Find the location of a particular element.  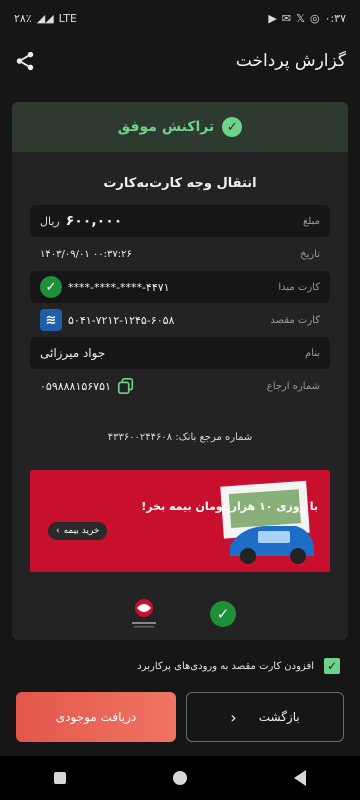

status-left: ۲۸٪ ◢◢ LTE is located at coordinates (45, 18).